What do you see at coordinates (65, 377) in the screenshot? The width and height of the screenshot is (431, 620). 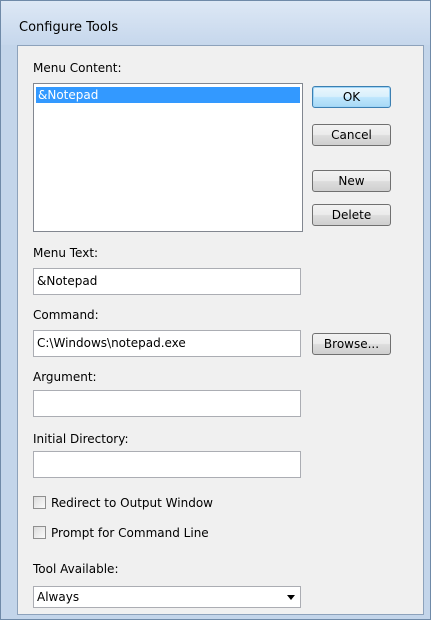 I see `argument-label: Argument:` at bounding box center [65, 377].